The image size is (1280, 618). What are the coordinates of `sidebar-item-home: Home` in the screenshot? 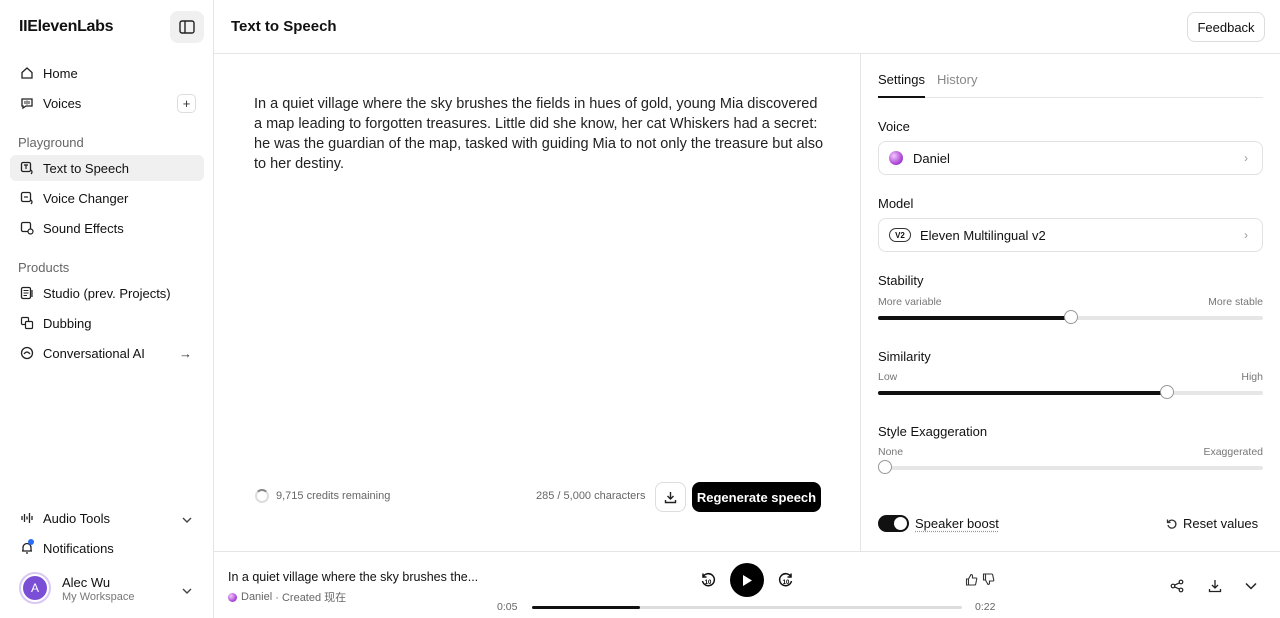 It's located at (107, 73).